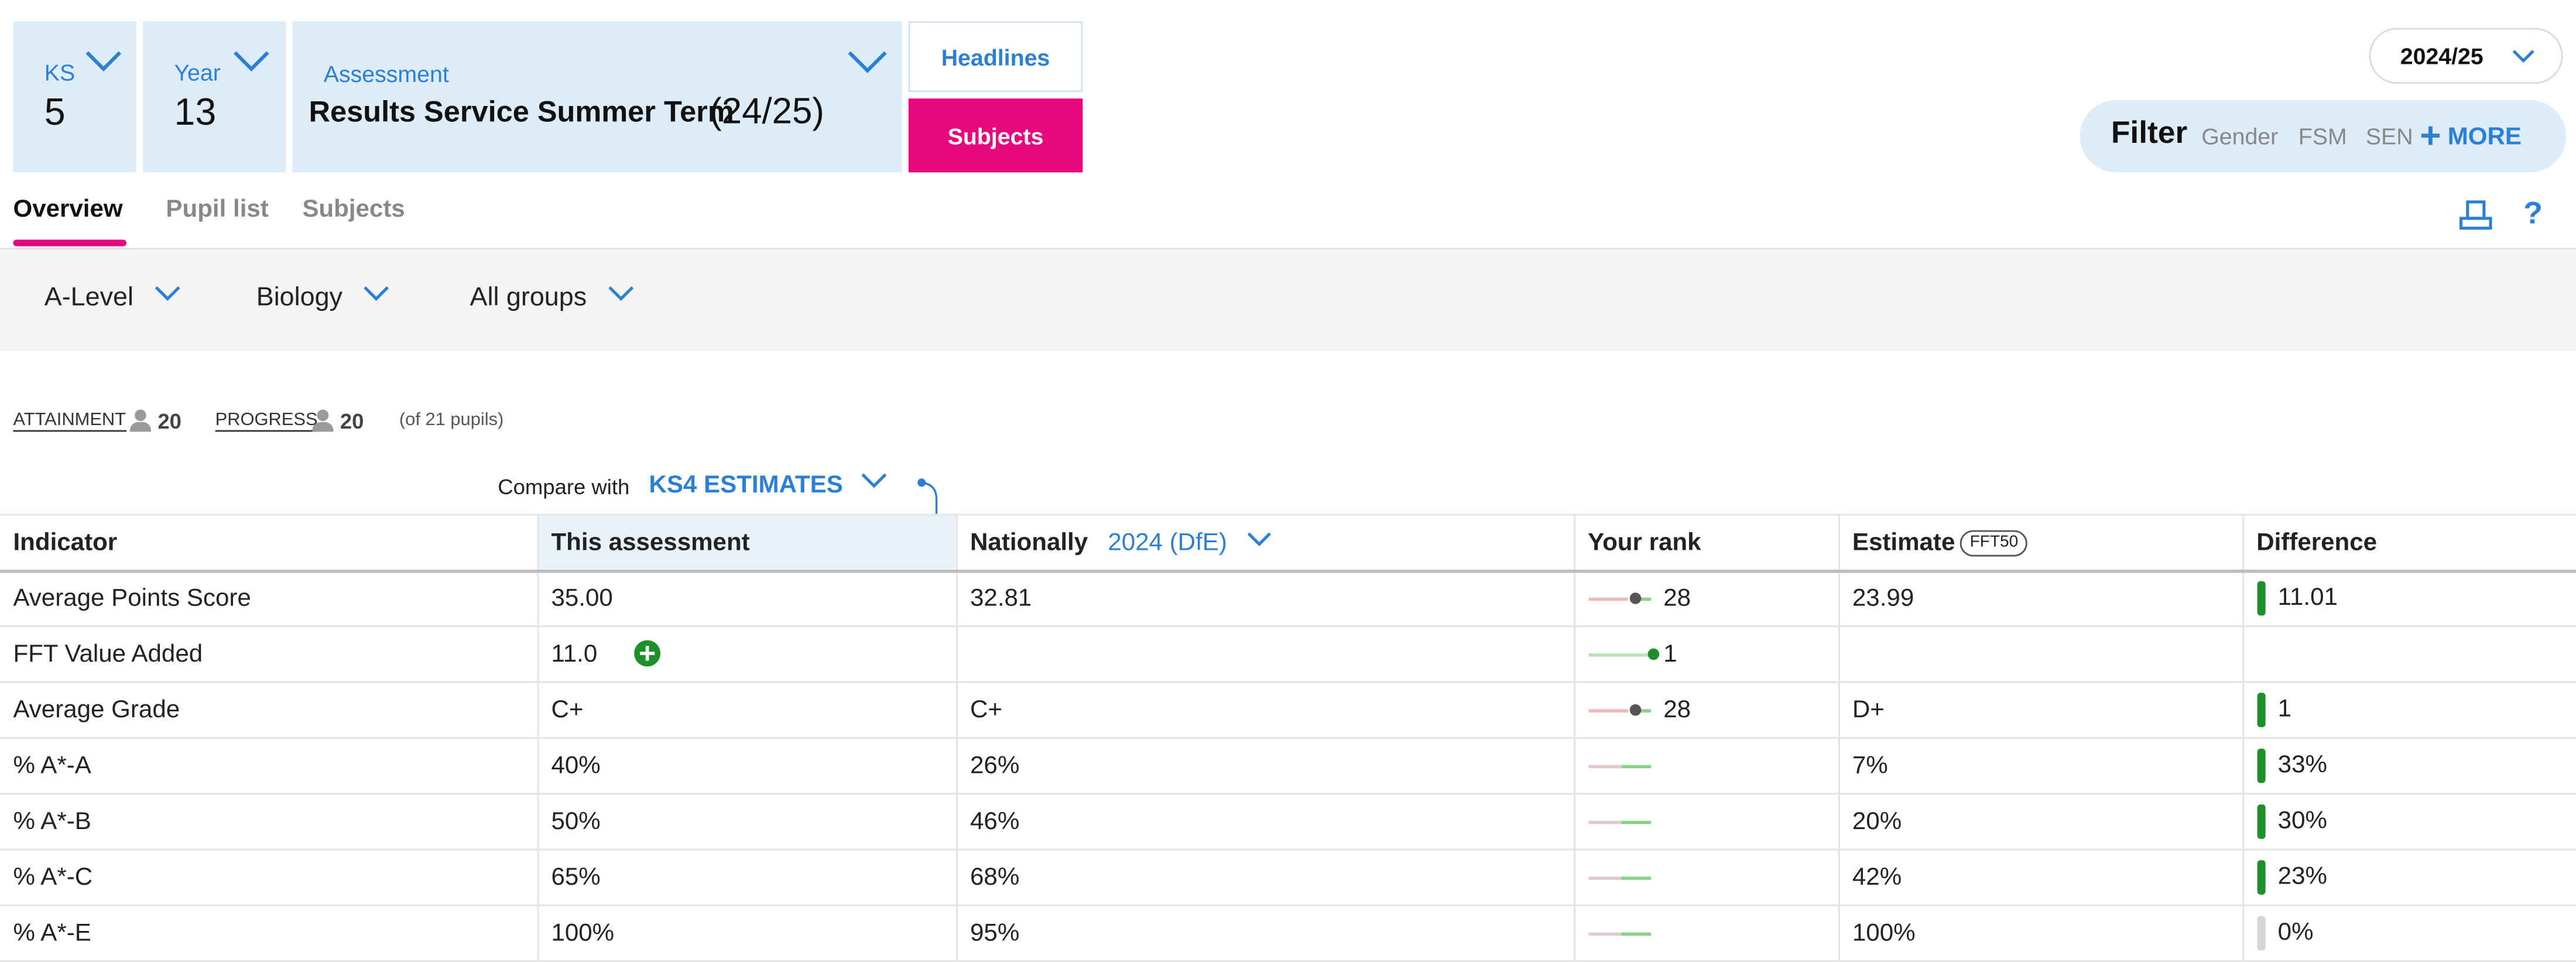 Image resolution: width=2576 pixels, height=962 pixels. What do you see at coordinates (299, 298) in the screenshot?
I see `subject-value: Biology` at bounding box center [299, 298].